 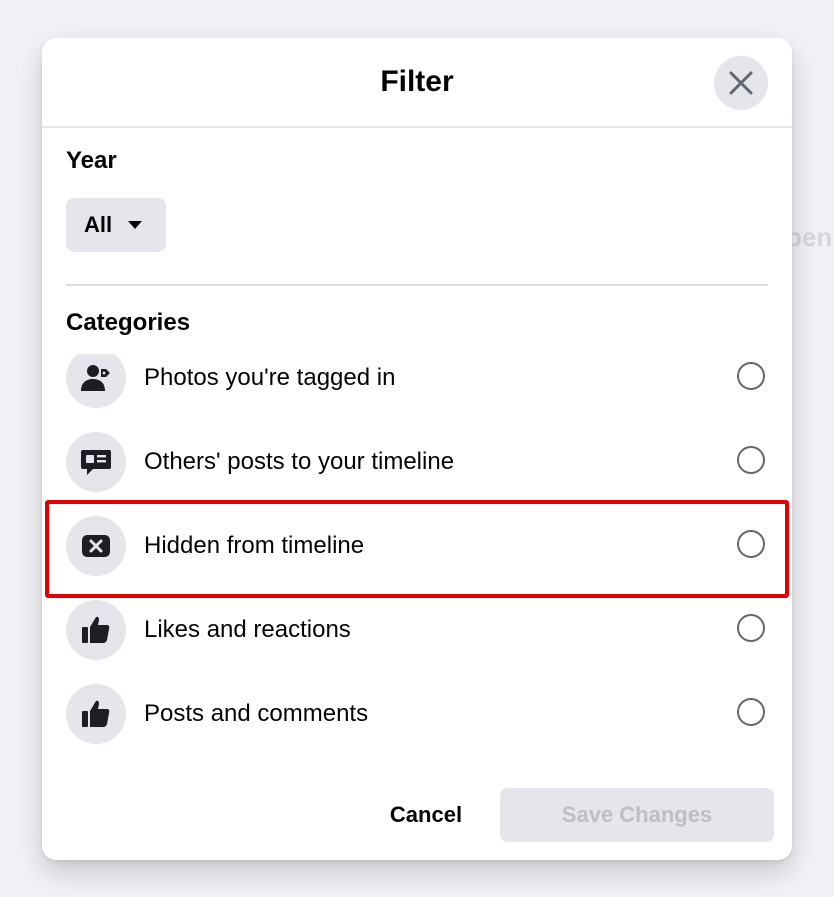 I want to click on category-item-photos-tagged: Photos you're tagged in, so click(x=417, y=387).